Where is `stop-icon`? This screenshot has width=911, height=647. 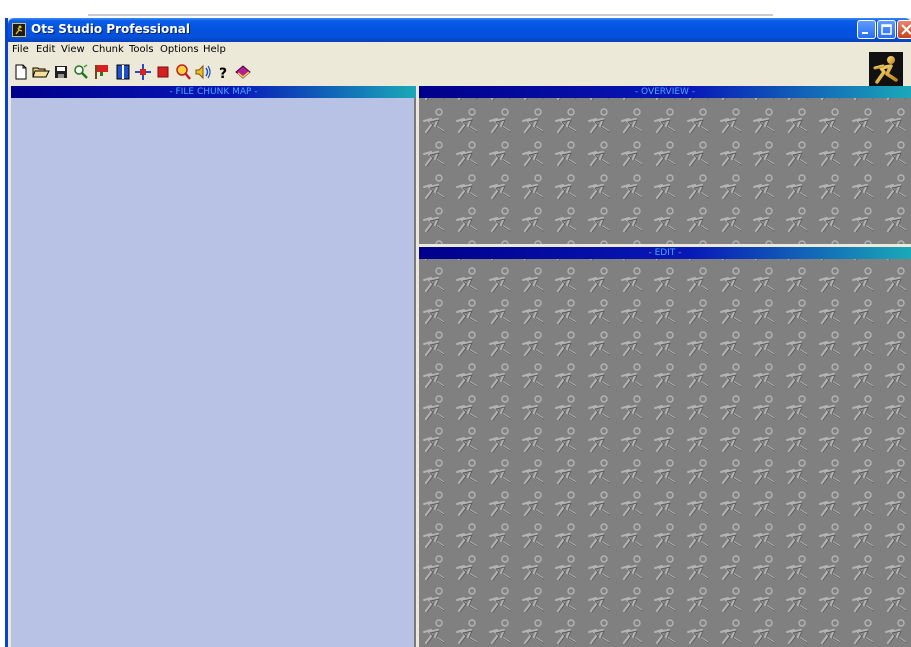 stop-icon is located at coordinates (163, 72).